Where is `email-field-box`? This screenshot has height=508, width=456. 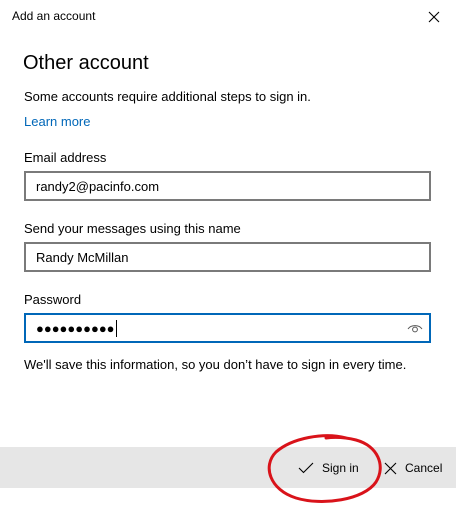 email-field-box is located at coordinates (227, 186).